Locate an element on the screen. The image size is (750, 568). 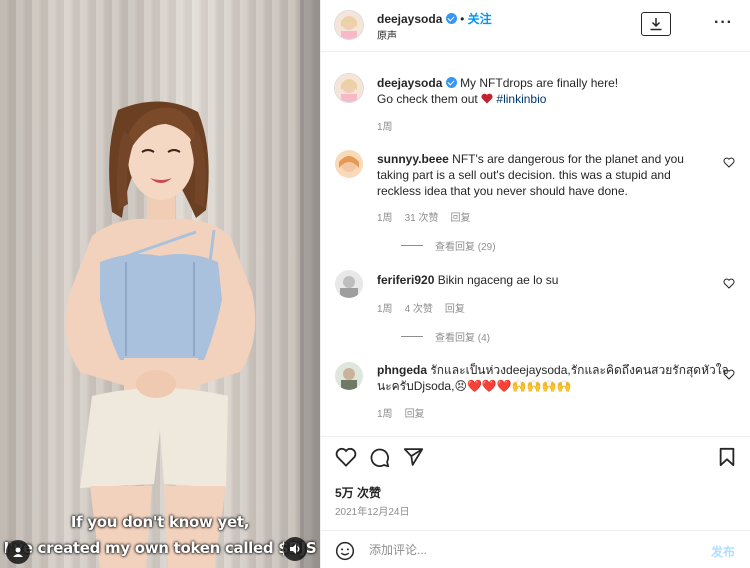
save-bookmark-icon is located at coordinates (727, 457).